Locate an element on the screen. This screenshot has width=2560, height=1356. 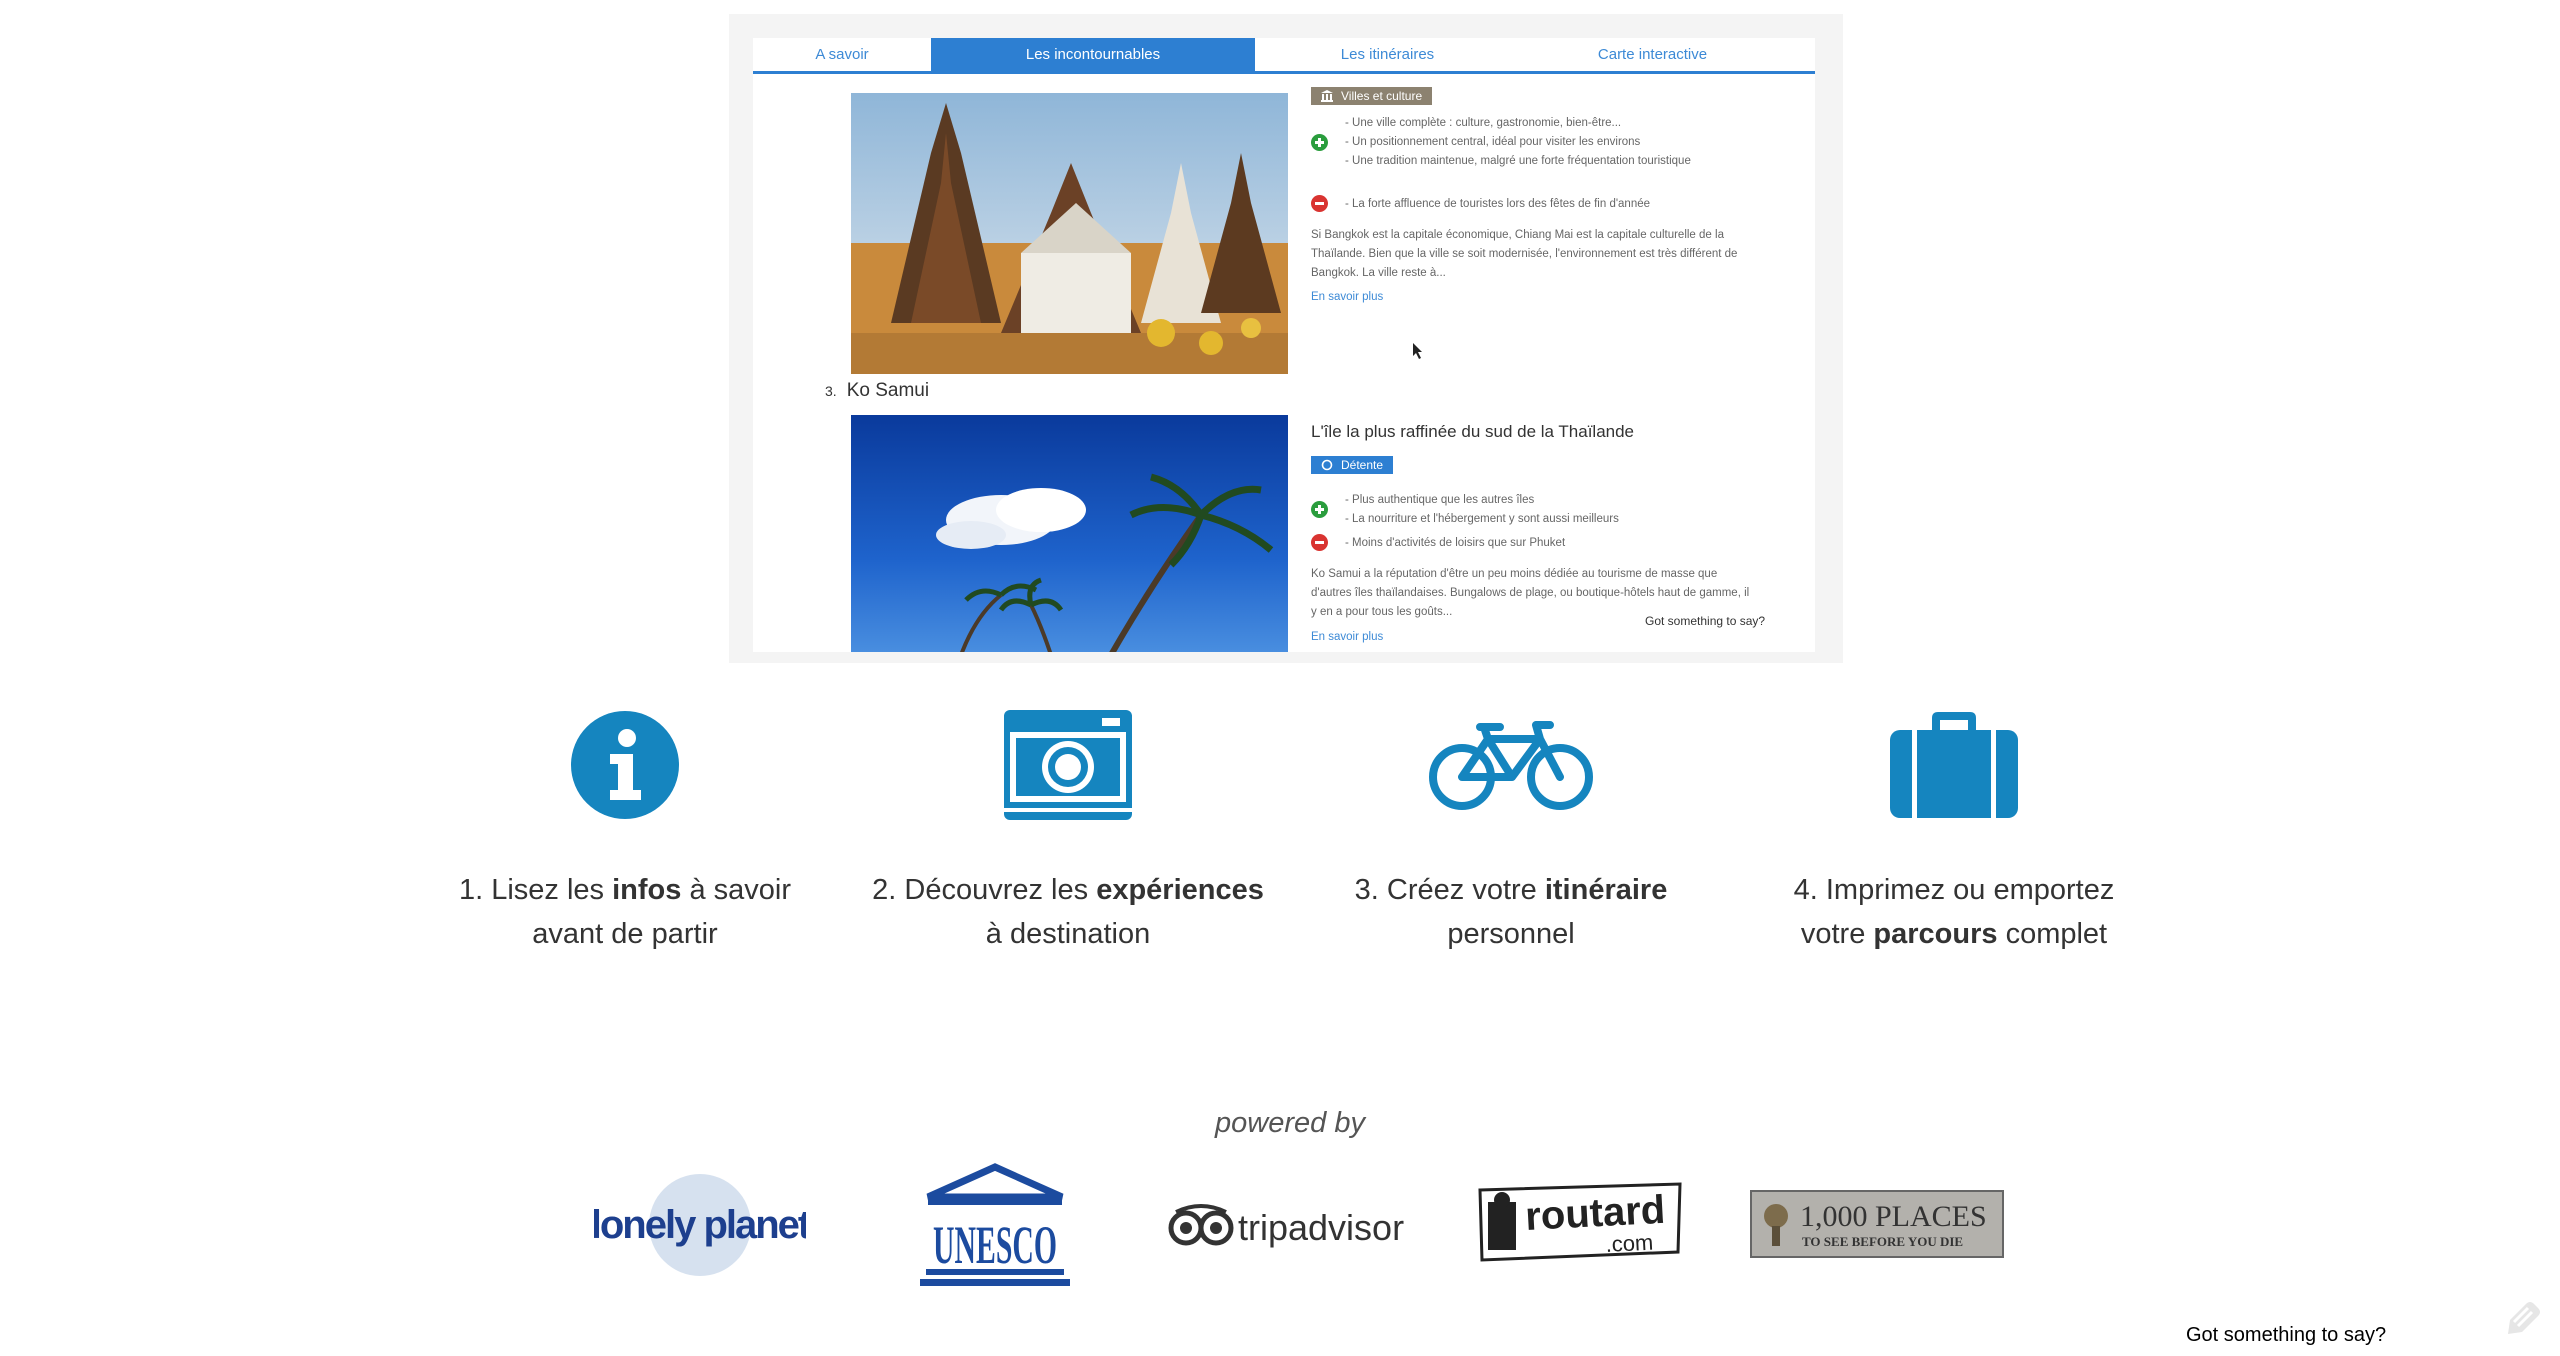
tab-carte-interactive: Carte interactive is located at coordinates (1652, 54).